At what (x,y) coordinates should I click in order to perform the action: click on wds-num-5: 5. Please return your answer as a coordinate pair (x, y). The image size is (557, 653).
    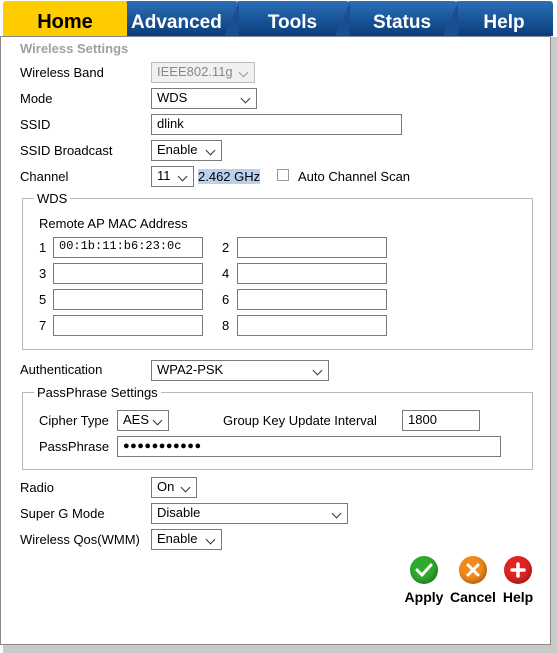
    Looking at the image, I should click on (43, 299).